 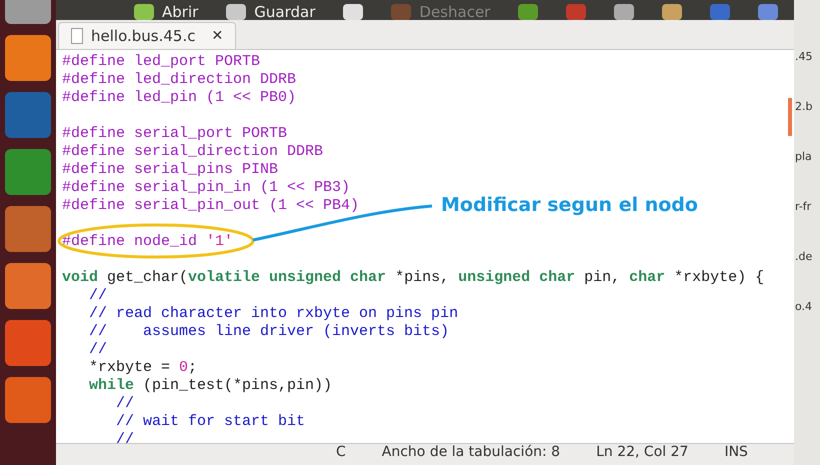 I want to click on code-line: void get_char(volatile unsigned char *pins, unsigned char pin, char *rxbyte) {, so click(x=413, y=278).